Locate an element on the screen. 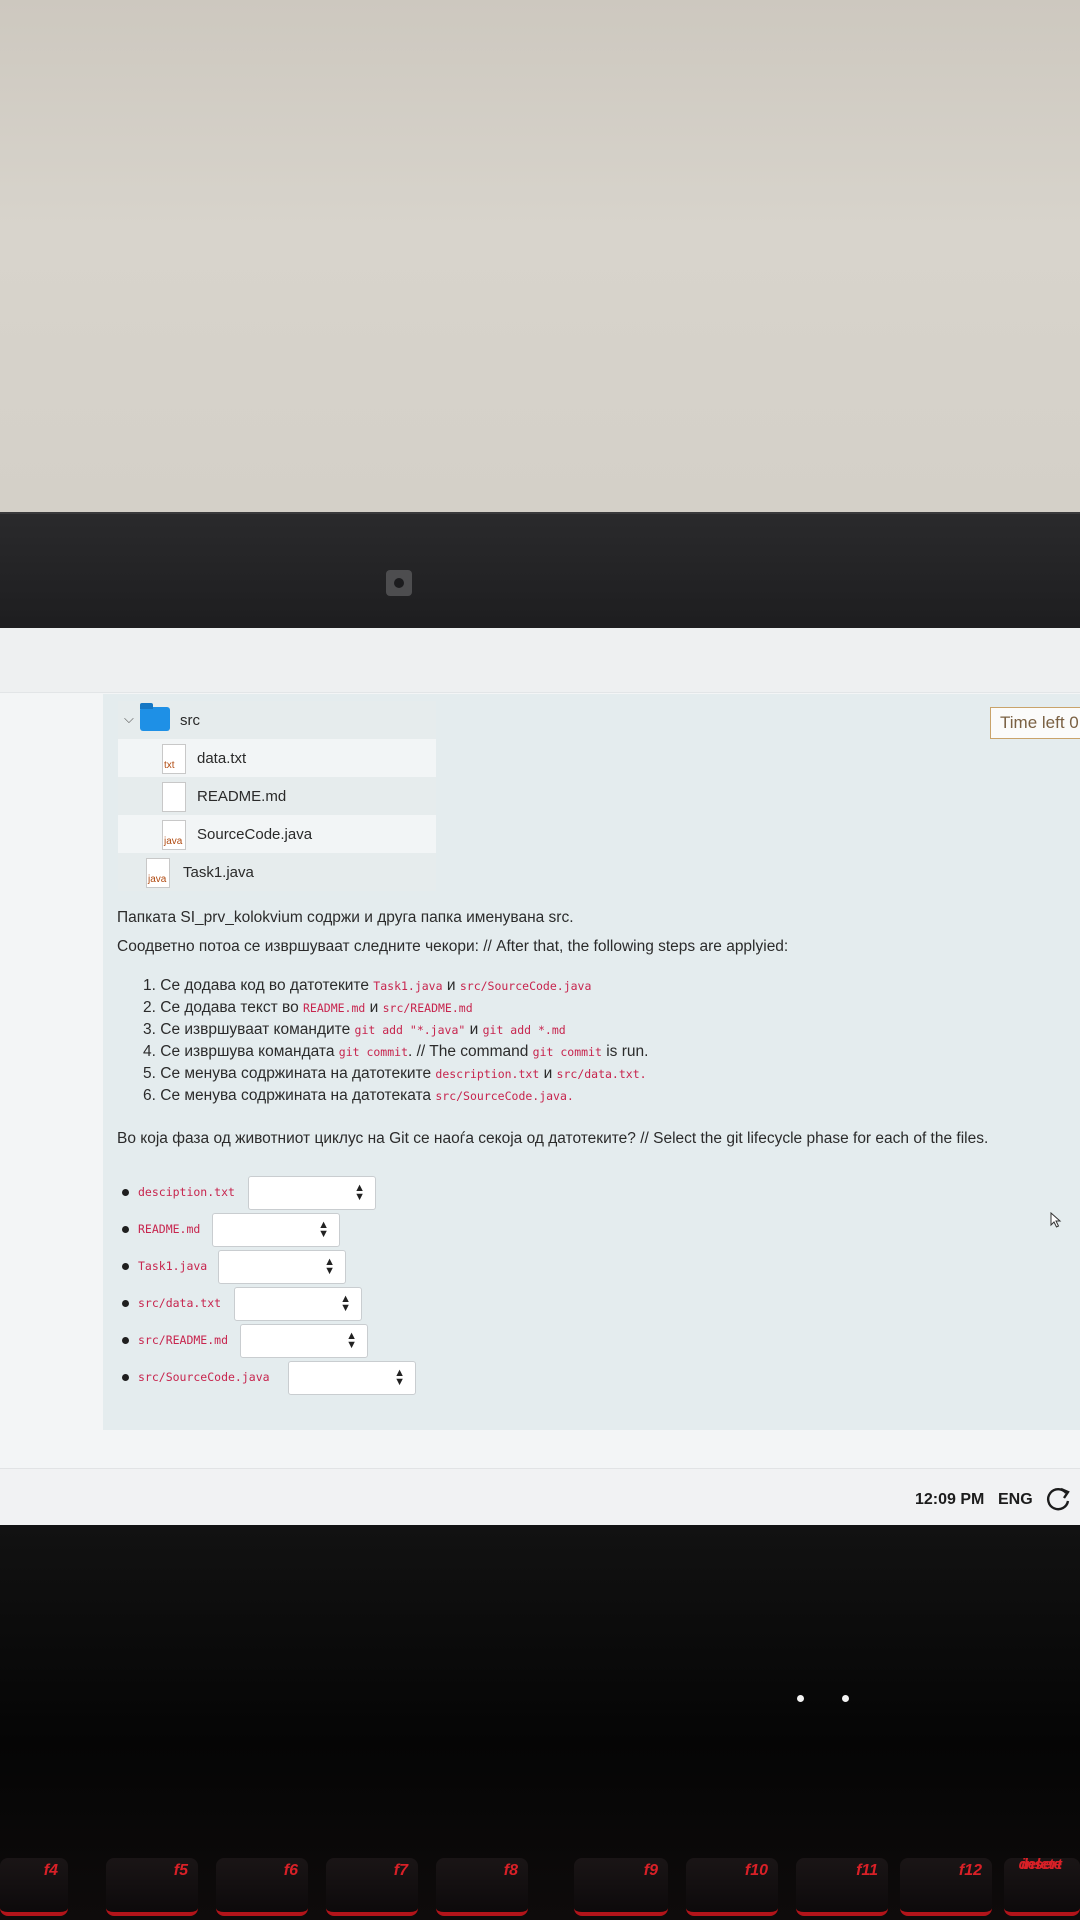 The image size is (1080, 1920). tree-file-label: SourceCode.java is located at coordinates (255, 834).